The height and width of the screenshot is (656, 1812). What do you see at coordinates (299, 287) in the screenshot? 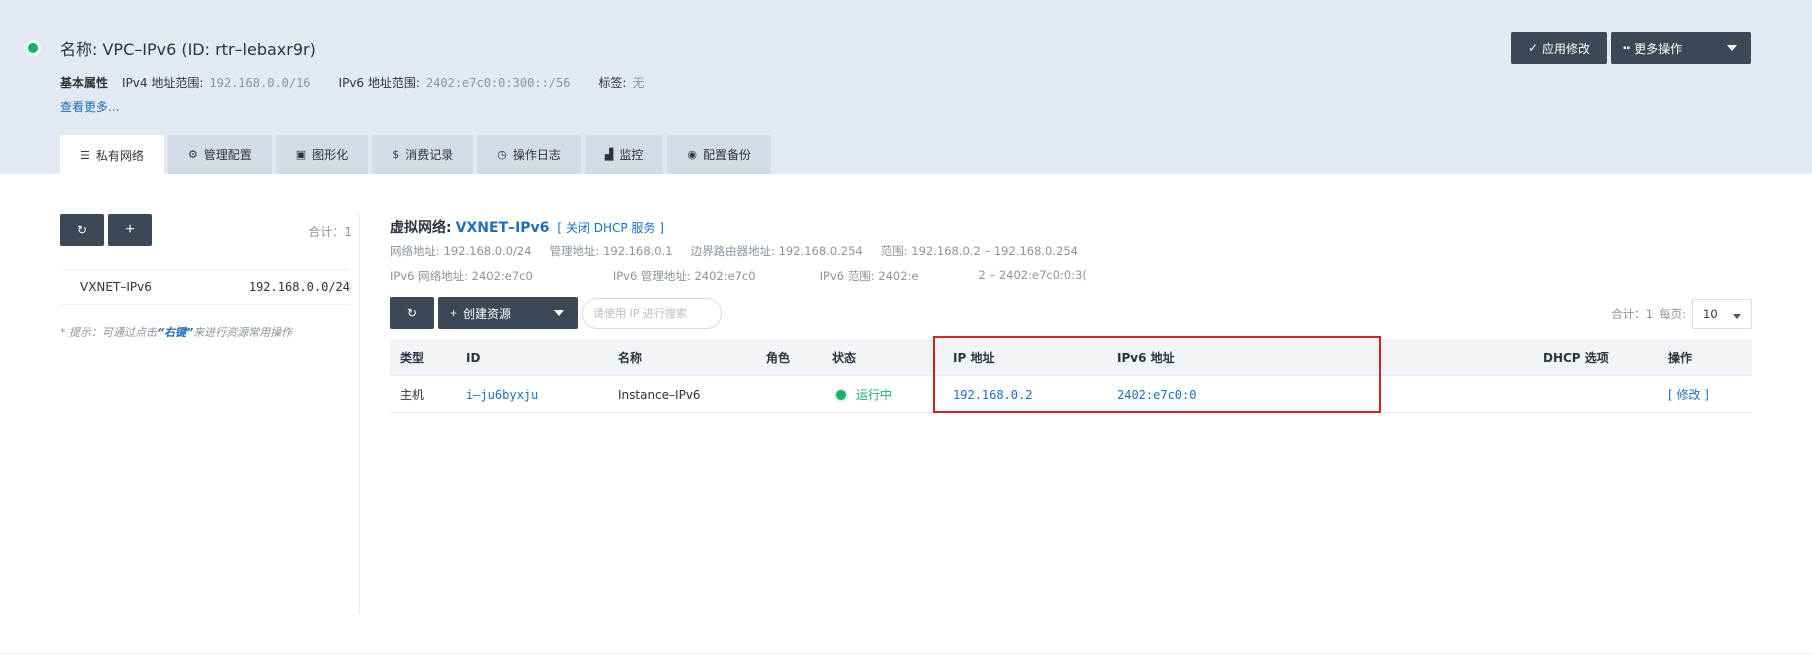
I see `vxnet-cidr: 192.168.0.0/24` at bounding box center [299, 287].